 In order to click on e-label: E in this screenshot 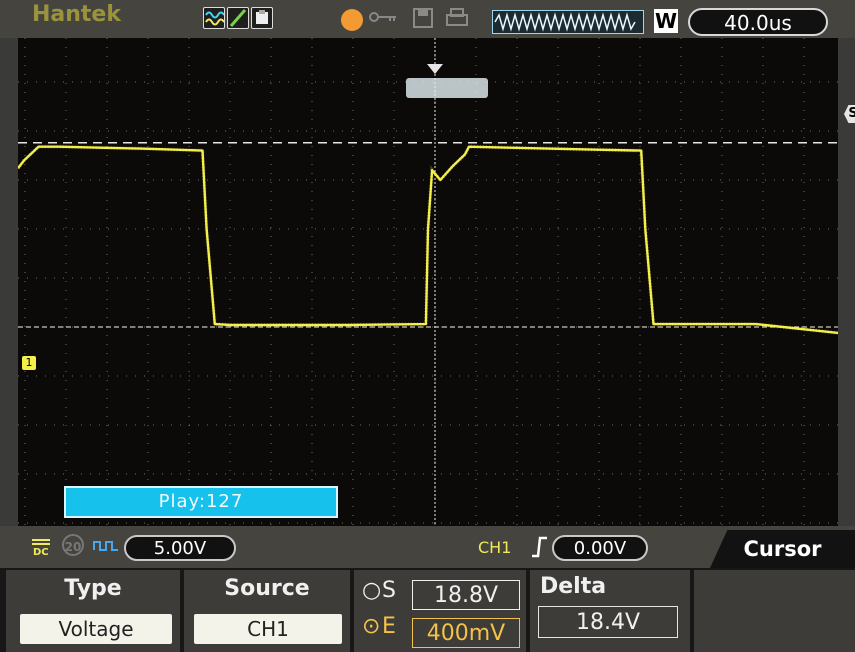, I will do `click(389, 626)`.